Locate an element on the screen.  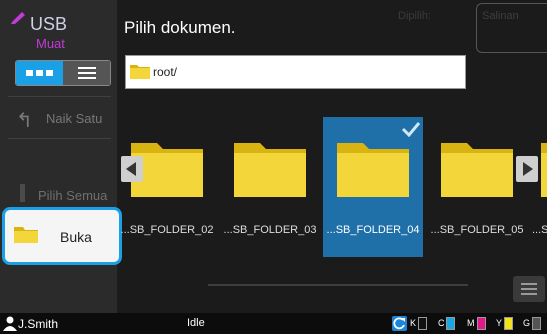
open-button: Buka is located at coordinates (62, 236).